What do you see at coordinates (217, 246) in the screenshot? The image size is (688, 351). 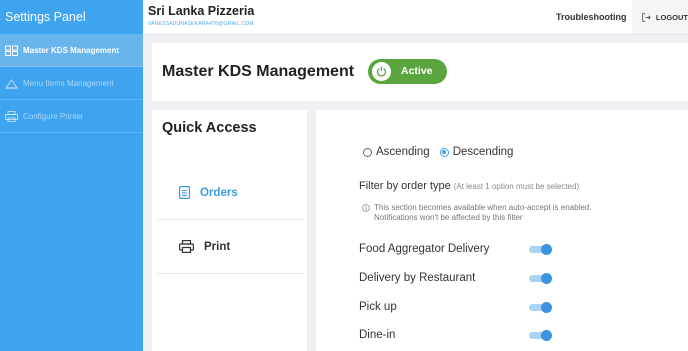 I see `quick-access-print-label: Print` at bounding box center [217, 246].